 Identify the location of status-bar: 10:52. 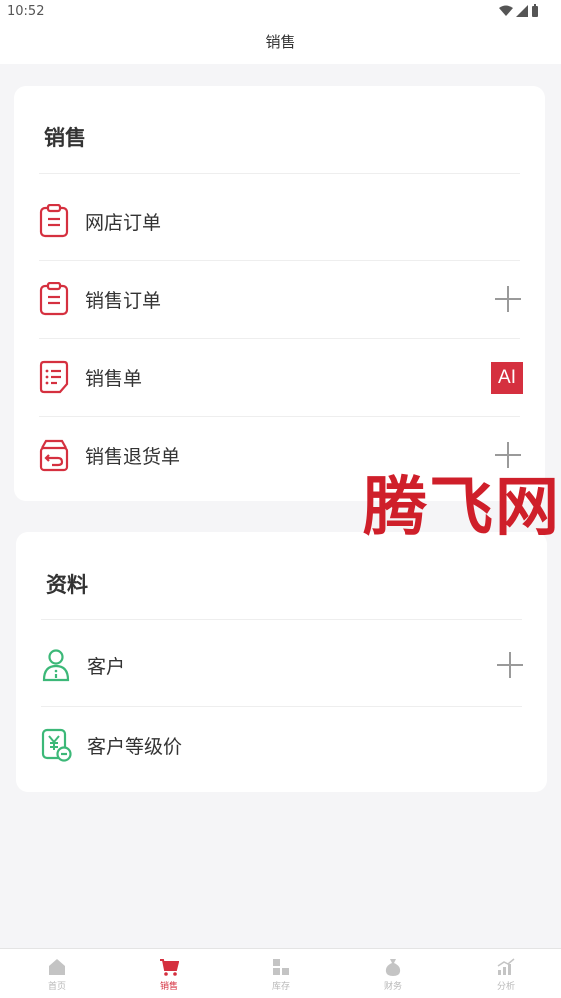
(280, 12).